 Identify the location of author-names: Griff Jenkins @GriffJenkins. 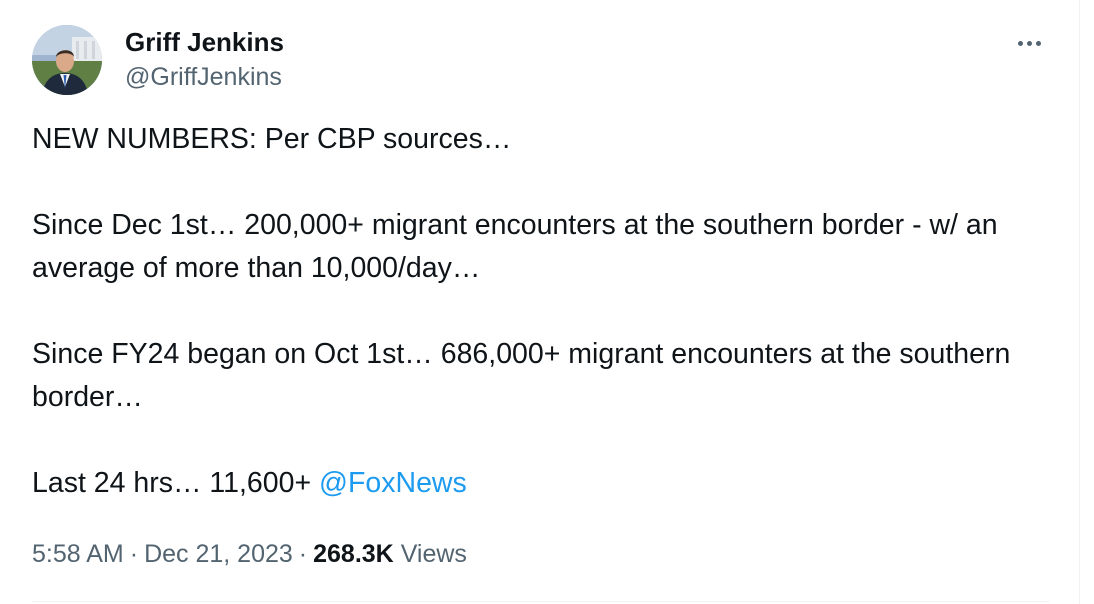
(204, 59).